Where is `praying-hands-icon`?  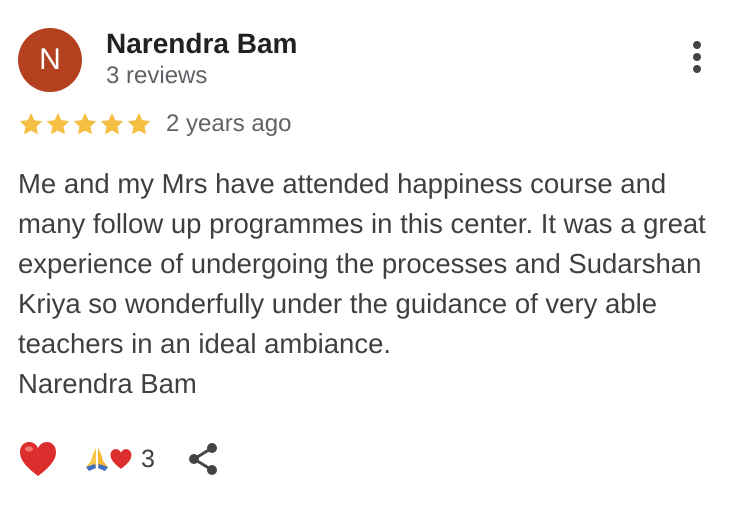
praying-hands-icon is located at coordinates (97, 459).